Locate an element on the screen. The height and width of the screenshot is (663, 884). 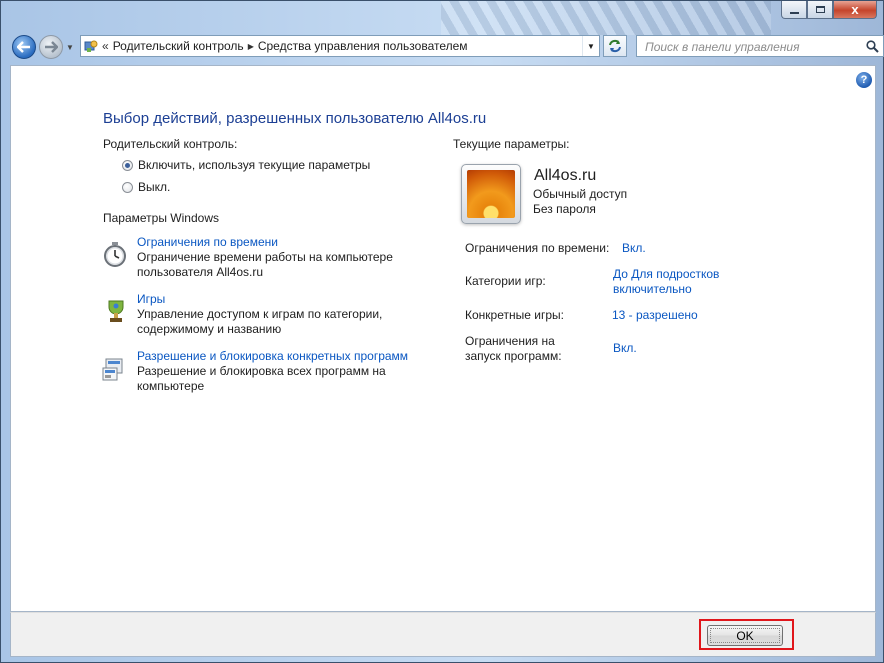
parental-control-label: Родительский контроль: is located at coordinates (170, 144).